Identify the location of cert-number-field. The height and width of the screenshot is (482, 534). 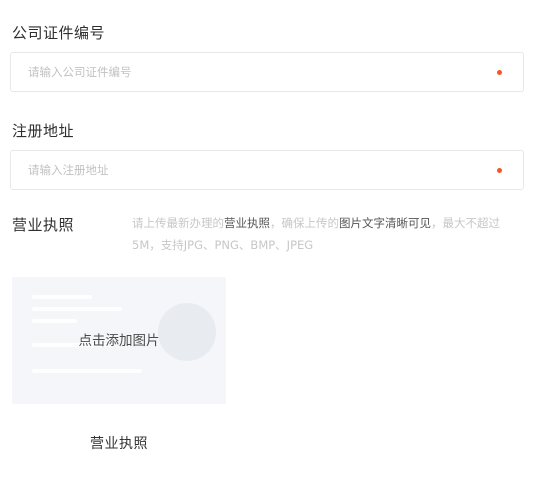
(267, 72).